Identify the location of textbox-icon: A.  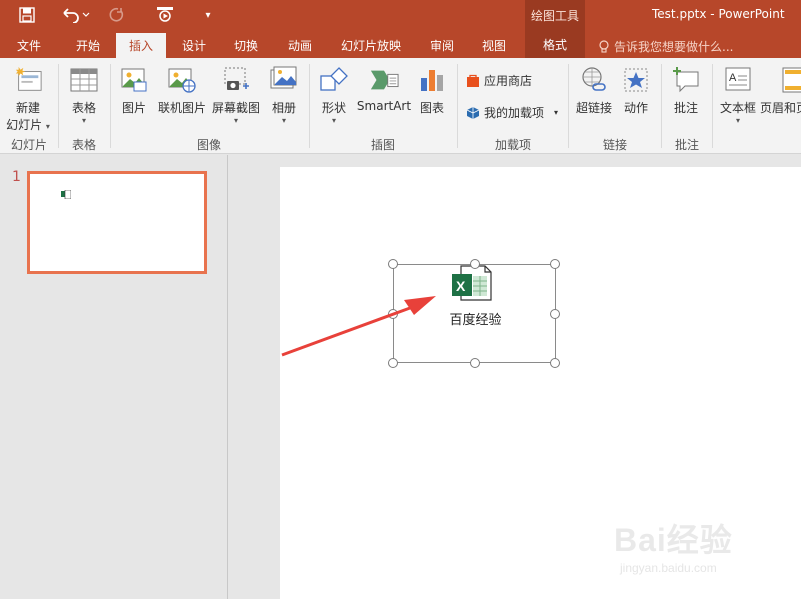
(738, 80).